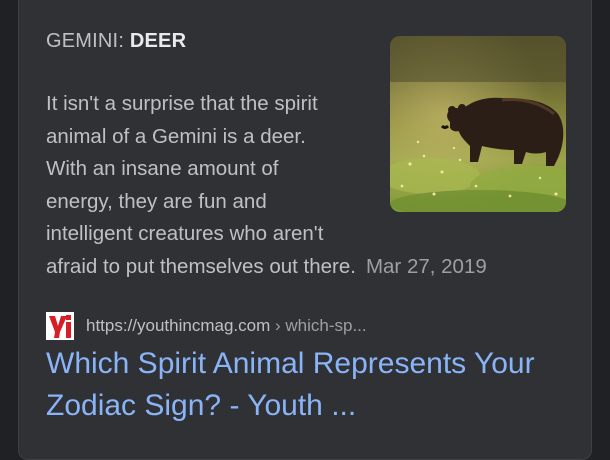  What do you see at coordinates (290, 363) in the screenshot?
I see `title-line: Which Spirit Animal Represents Your` at bounding box center [290, 363].